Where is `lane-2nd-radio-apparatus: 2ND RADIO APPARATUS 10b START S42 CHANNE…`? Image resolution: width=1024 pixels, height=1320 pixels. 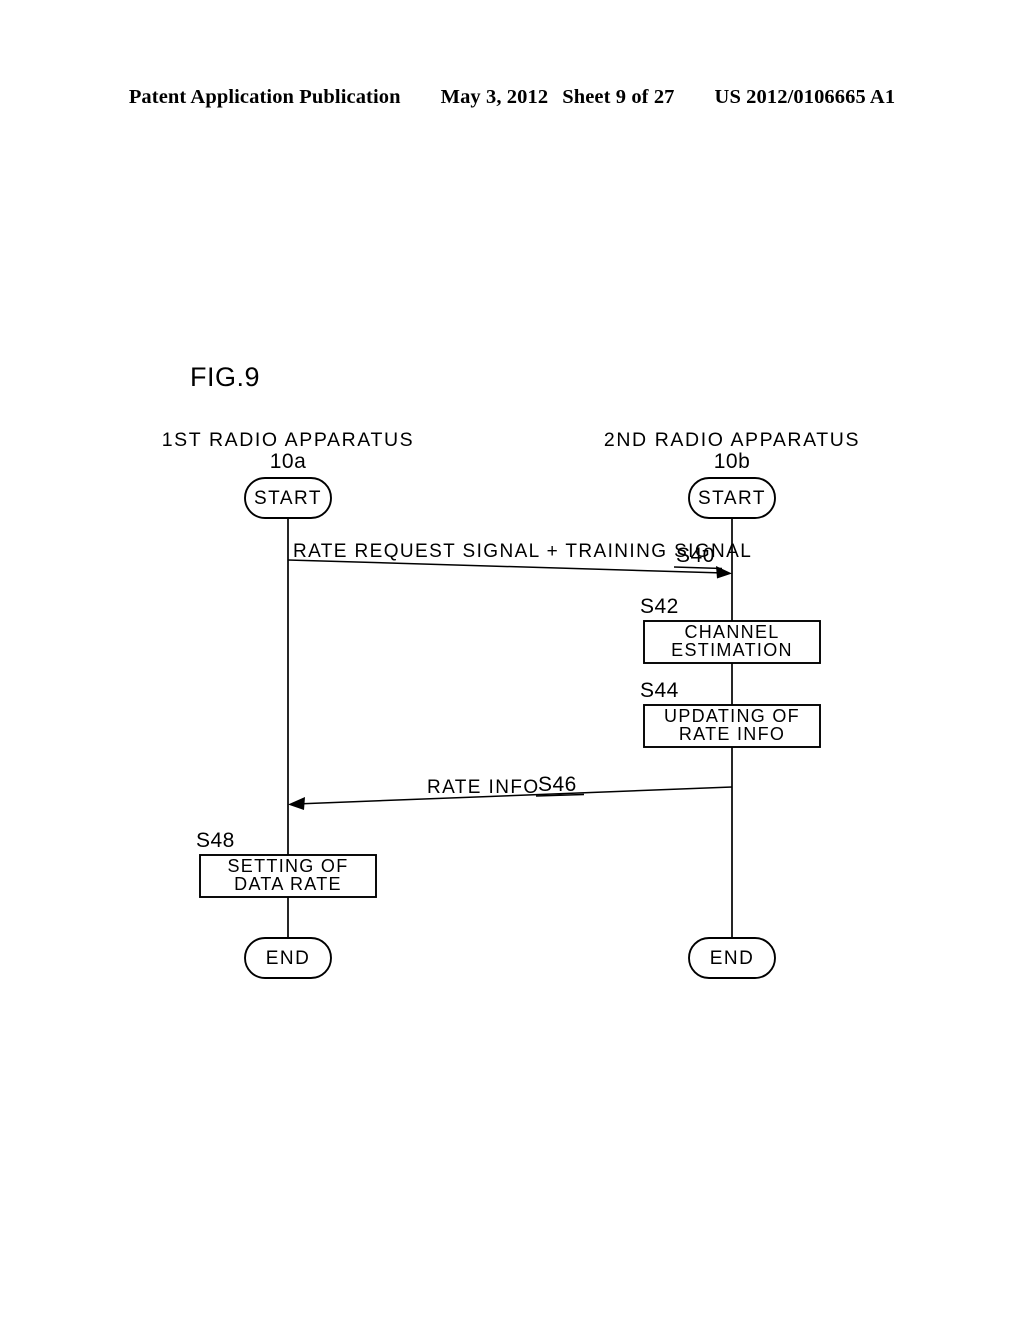 lane-2nd-radio-apparatus: 2ND RADIO APPARATUS 10b START S42 CHANNE… is located at coordinates (732, 704).